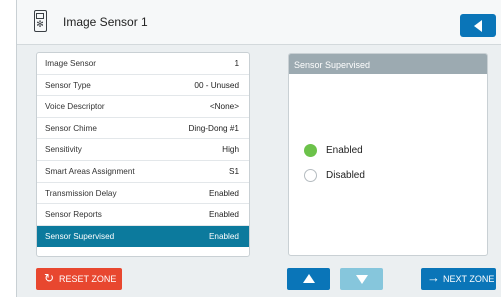 The width and height of the screenshot is (501, 297). What do you see at coordinates (143, 129) in the screenshot?
I see `list-item: Sensor Chime Ding-Dong #1` at bounding box center [143, 129].